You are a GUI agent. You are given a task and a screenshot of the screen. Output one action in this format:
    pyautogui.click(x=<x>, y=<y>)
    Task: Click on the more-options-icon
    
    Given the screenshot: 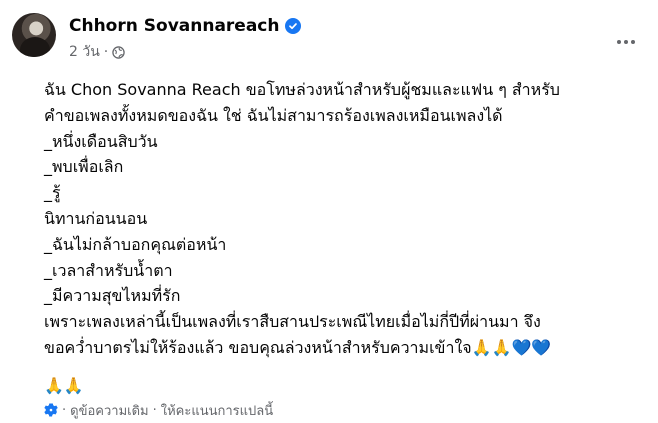 What is the action you would take?
    pyautogui.click(x=626, y=42)
    